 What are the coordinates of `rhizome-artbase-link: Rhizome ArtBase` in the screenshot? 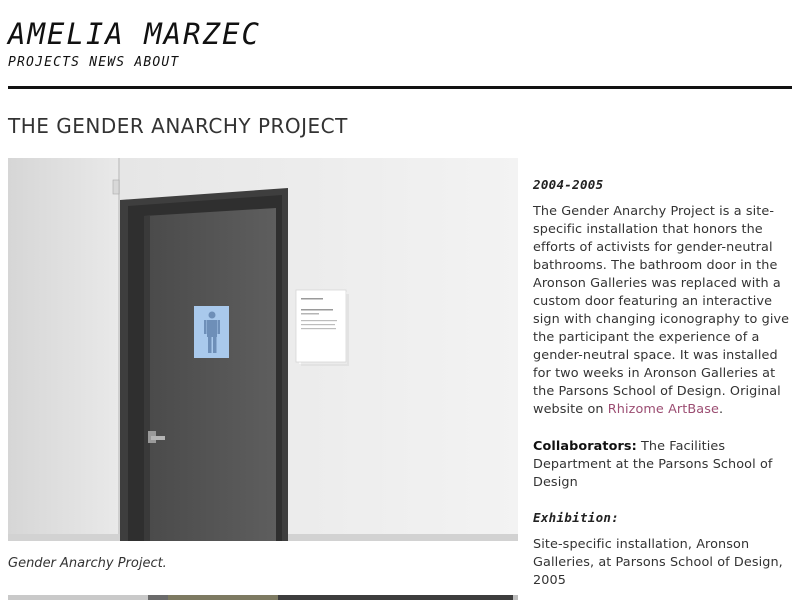 It's located at (663, 409).